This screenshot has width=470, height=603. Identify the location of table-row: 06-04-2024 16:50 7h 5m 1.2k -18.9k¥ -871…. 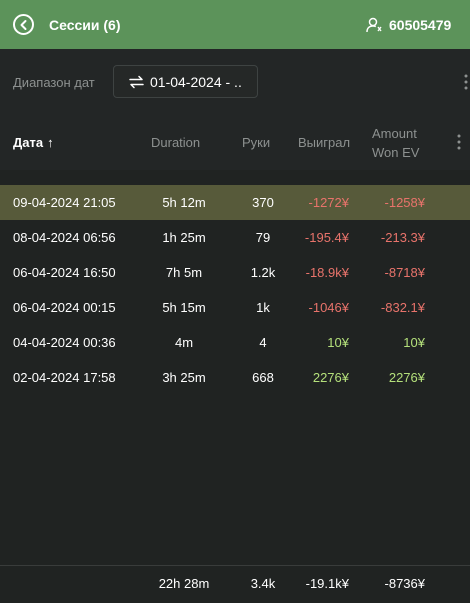
(235, 272).